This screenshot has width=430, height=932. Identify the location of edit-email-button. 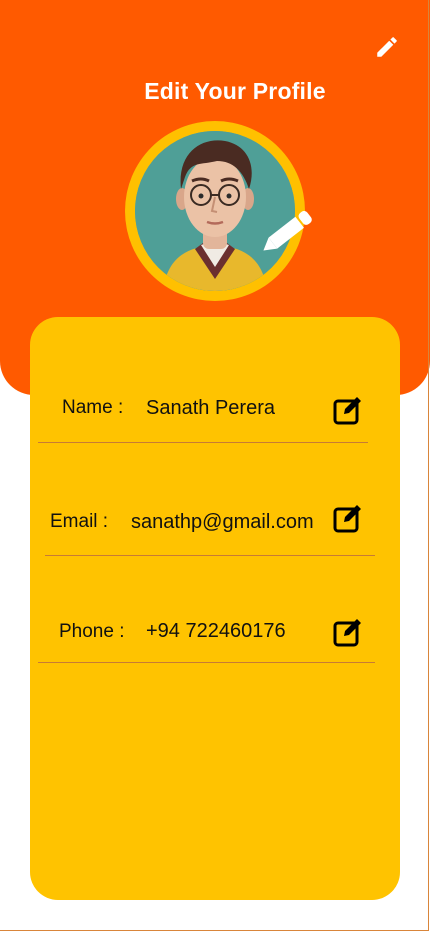
(348, 518).